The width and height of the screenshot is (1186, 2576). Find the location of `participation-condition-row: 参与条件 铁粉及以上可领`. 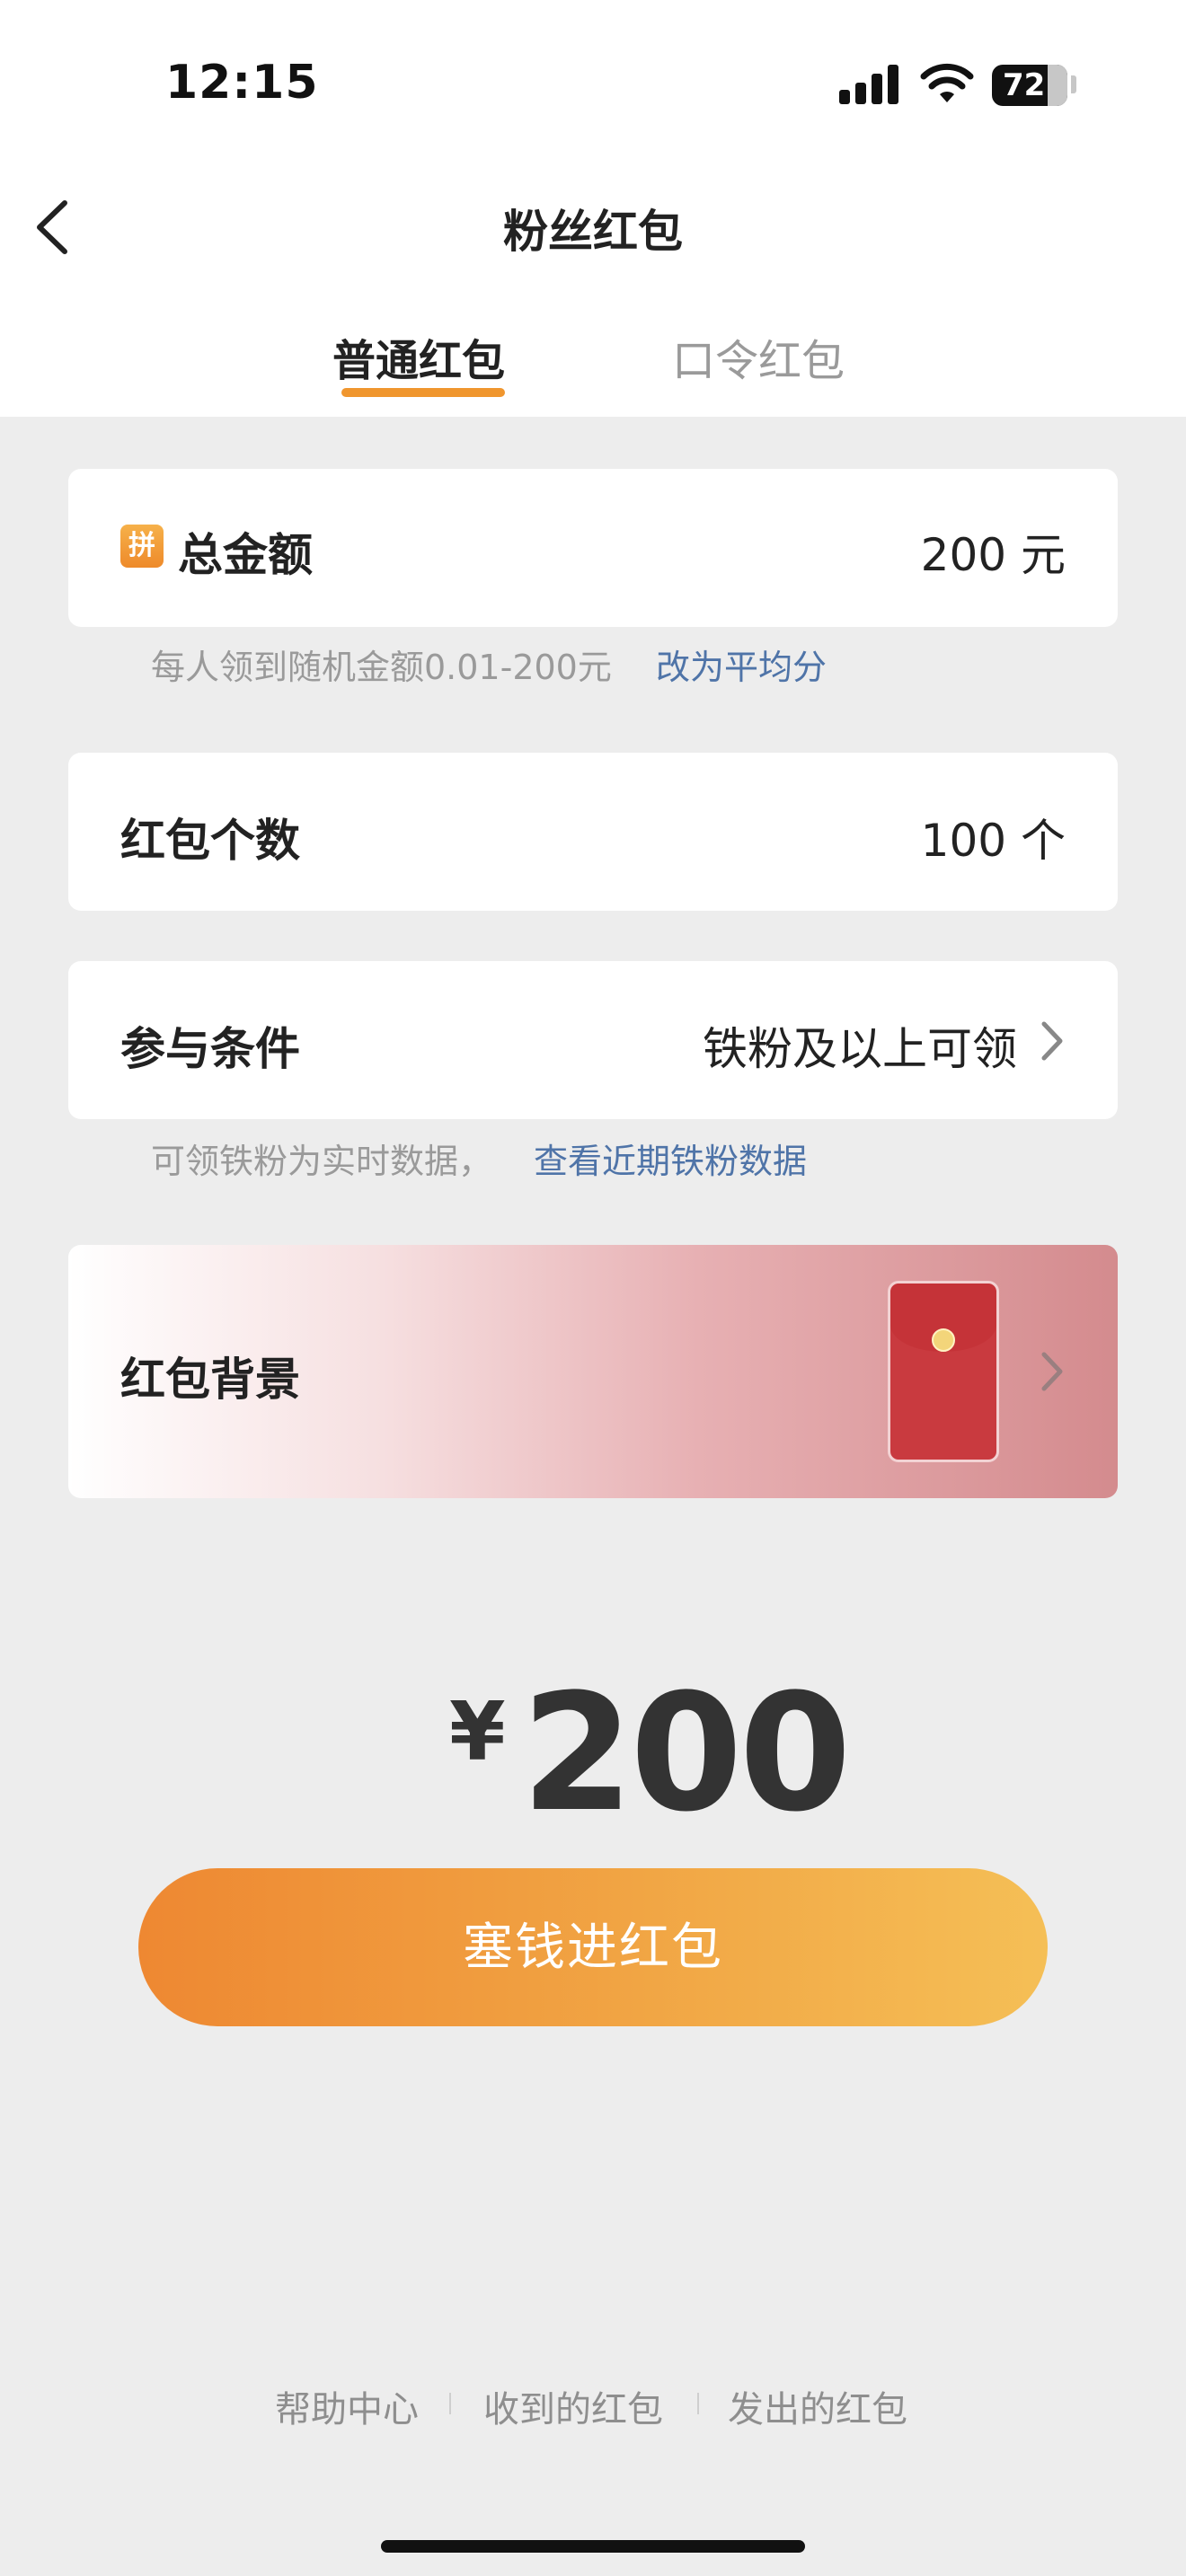

participation-condition-row: 参与条件 铁粉及以上可领 is located at coordinates (593, 1040).